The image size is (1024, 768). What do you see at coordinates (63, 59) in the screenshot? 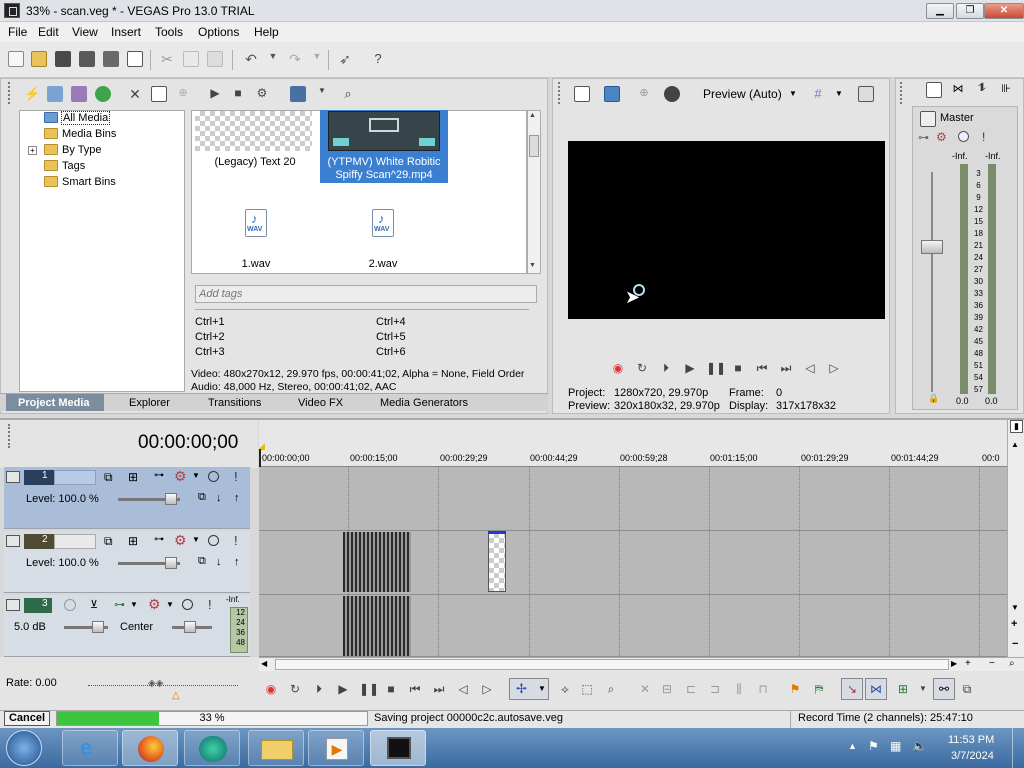
I see `save-icon` at bounding box center [63, 59].